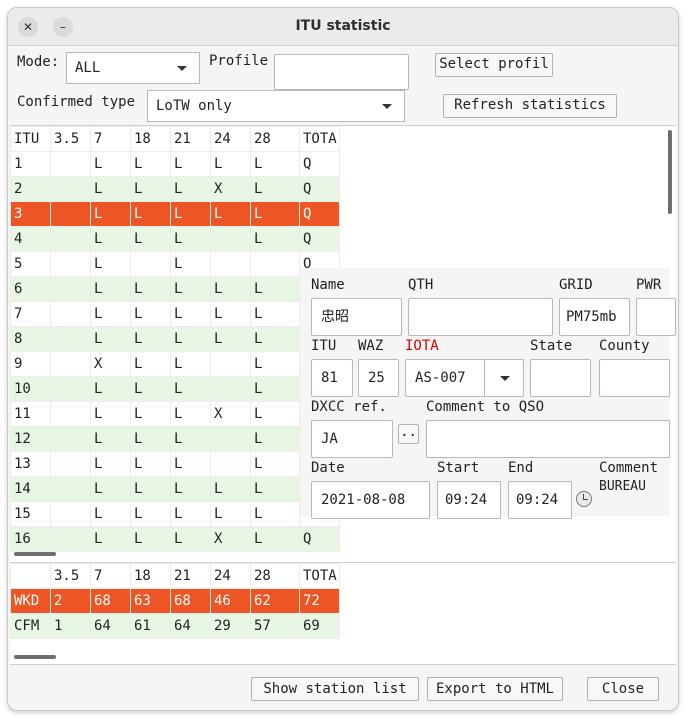 Image resolution: width=688 pixels, height=718 pixels. What do you see at coordinates (175, 289) in the screenshot?
I see `table-row: 6LLLLL` at bounding box center [175, 289].